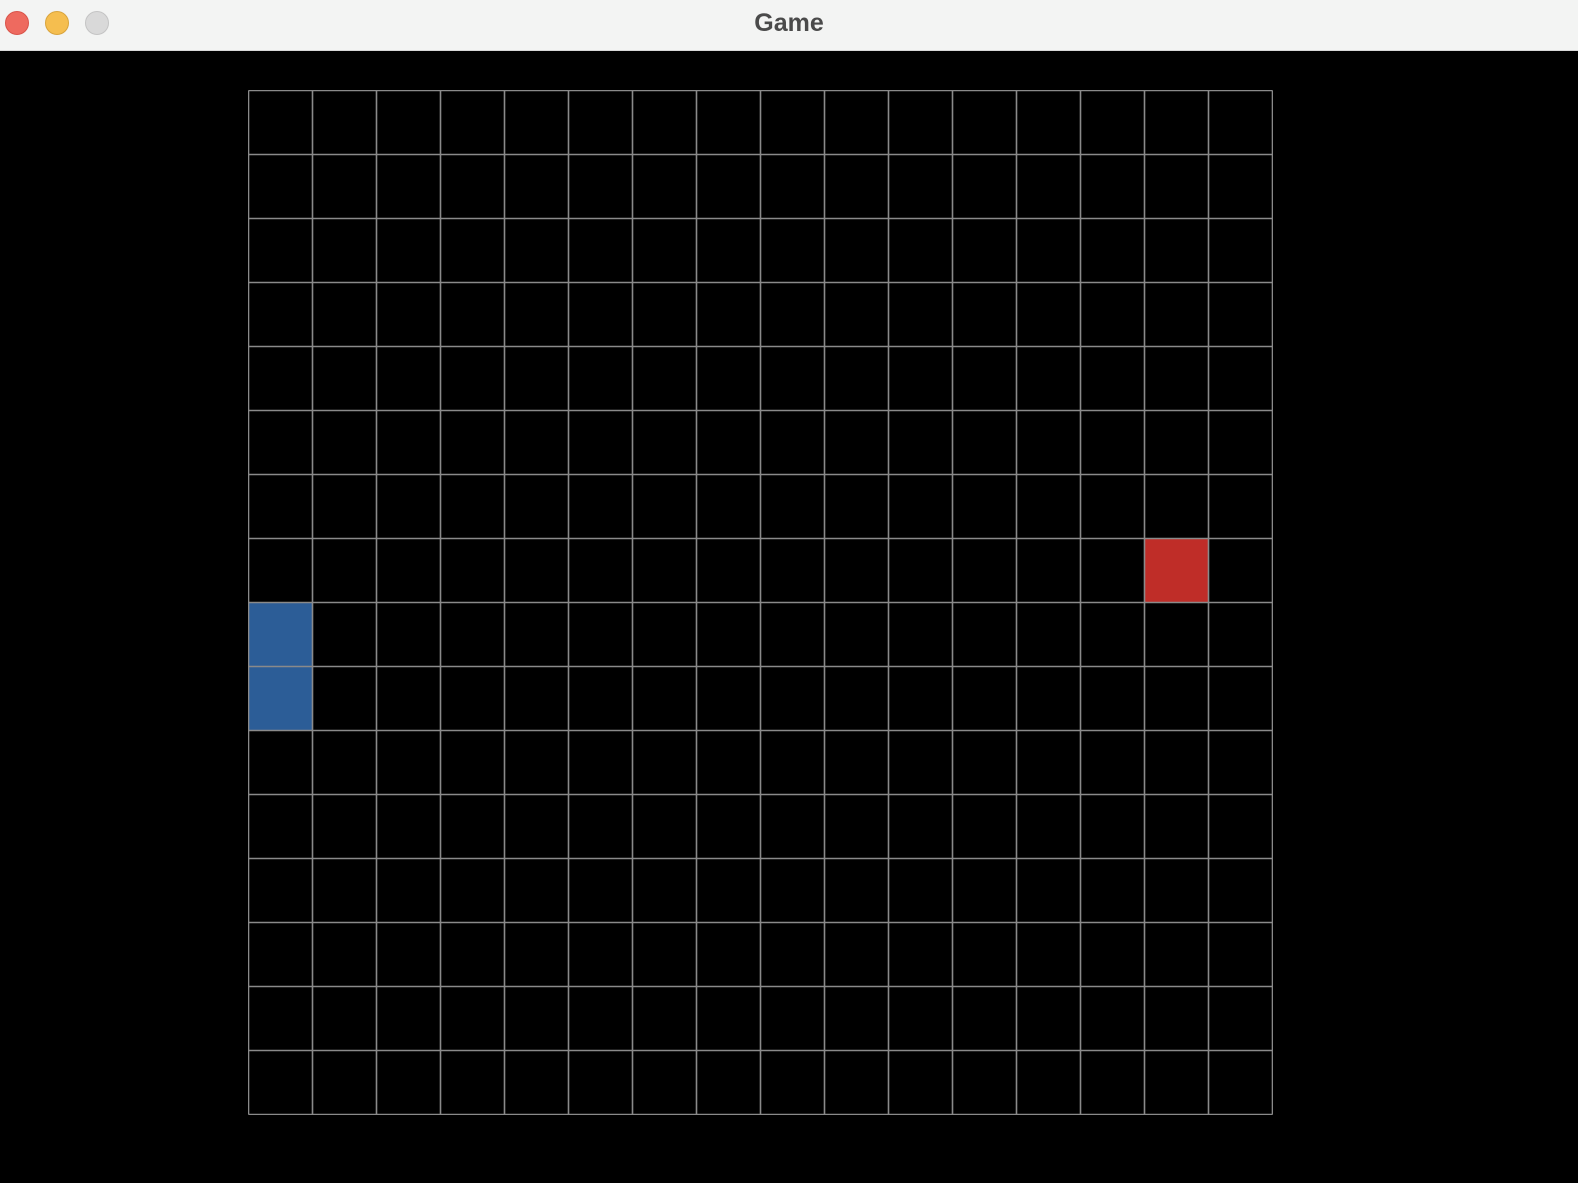 The width and height of the screenshot is (1578, 1183). What do you see at coordinates (280, 698) in the screenshot?
I see `snake-body-cell` at bounding box center [280, 698].